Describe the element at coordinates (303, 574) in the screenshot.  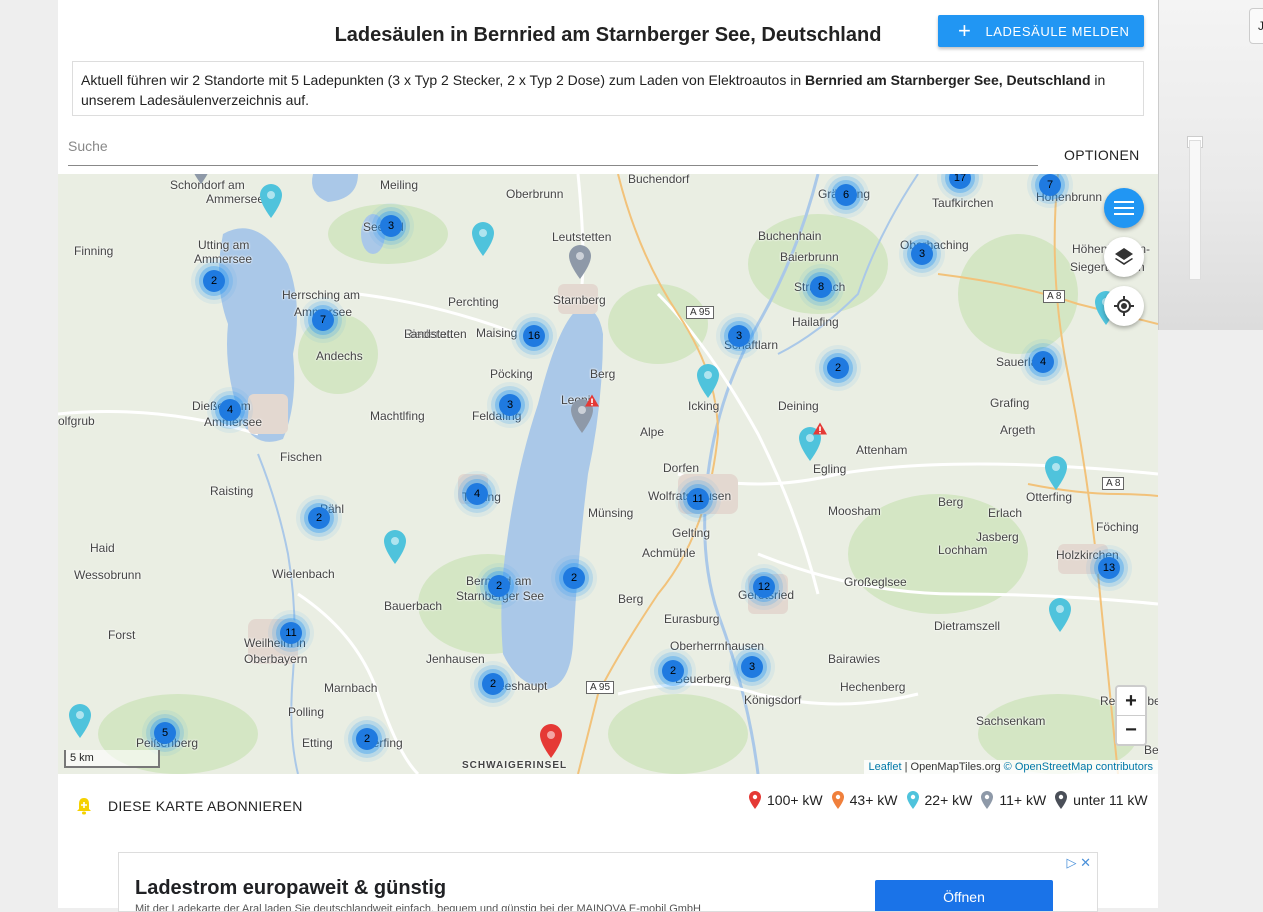
I see `place-label: Wielenbach` at that location.